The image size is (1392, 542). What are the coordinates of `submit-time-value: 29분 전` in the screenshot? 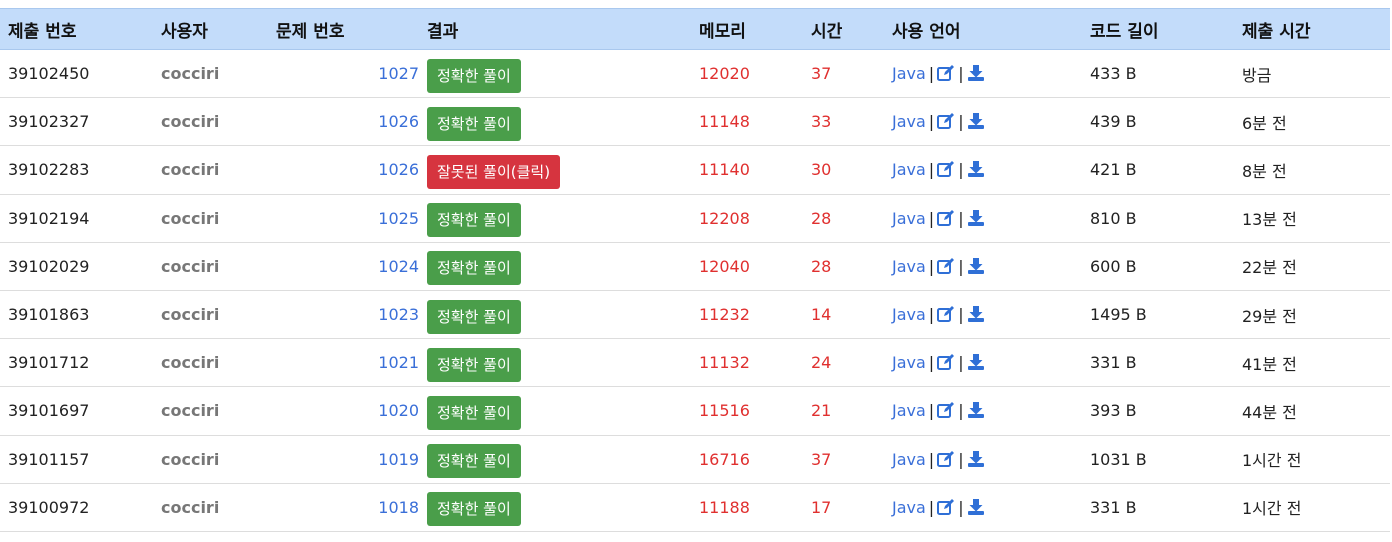 It's located at (1269, 316).